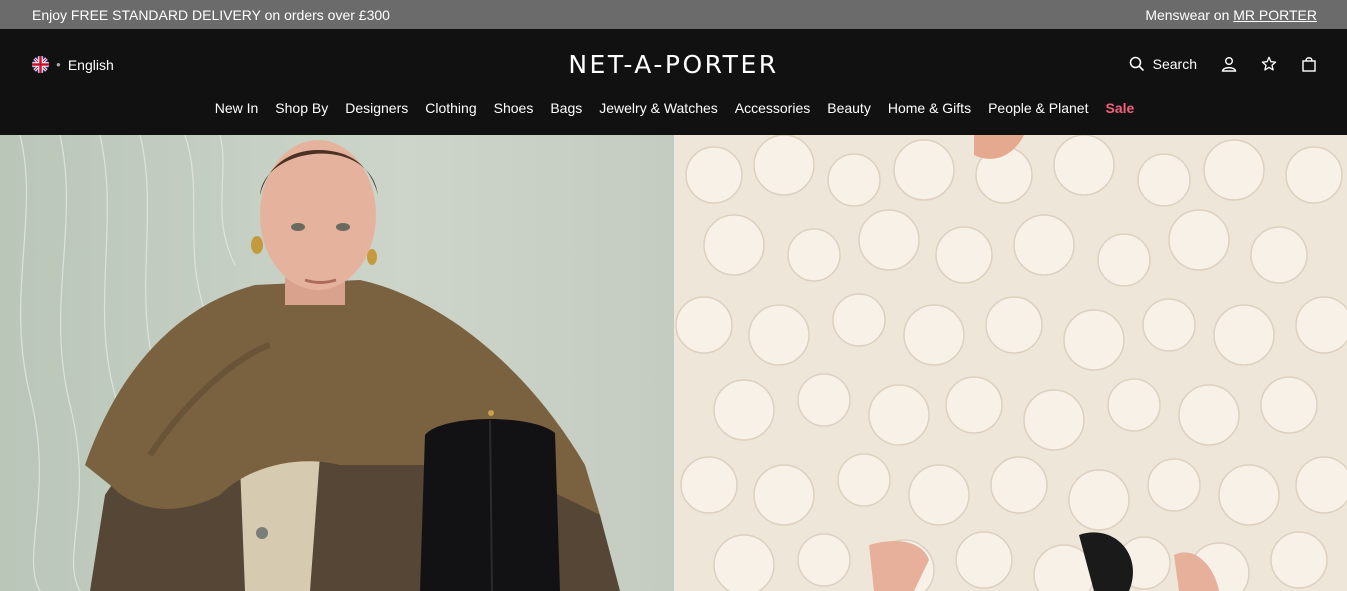 The width and height of the screenshot is (1347, 591). I want to click on wishlist-star-icon, so click(1269, 64).